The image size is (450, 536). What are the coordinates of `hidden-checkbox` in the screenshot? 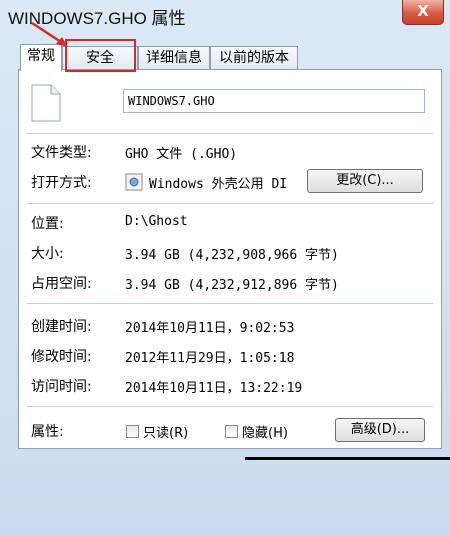 It's located at (231, 431).